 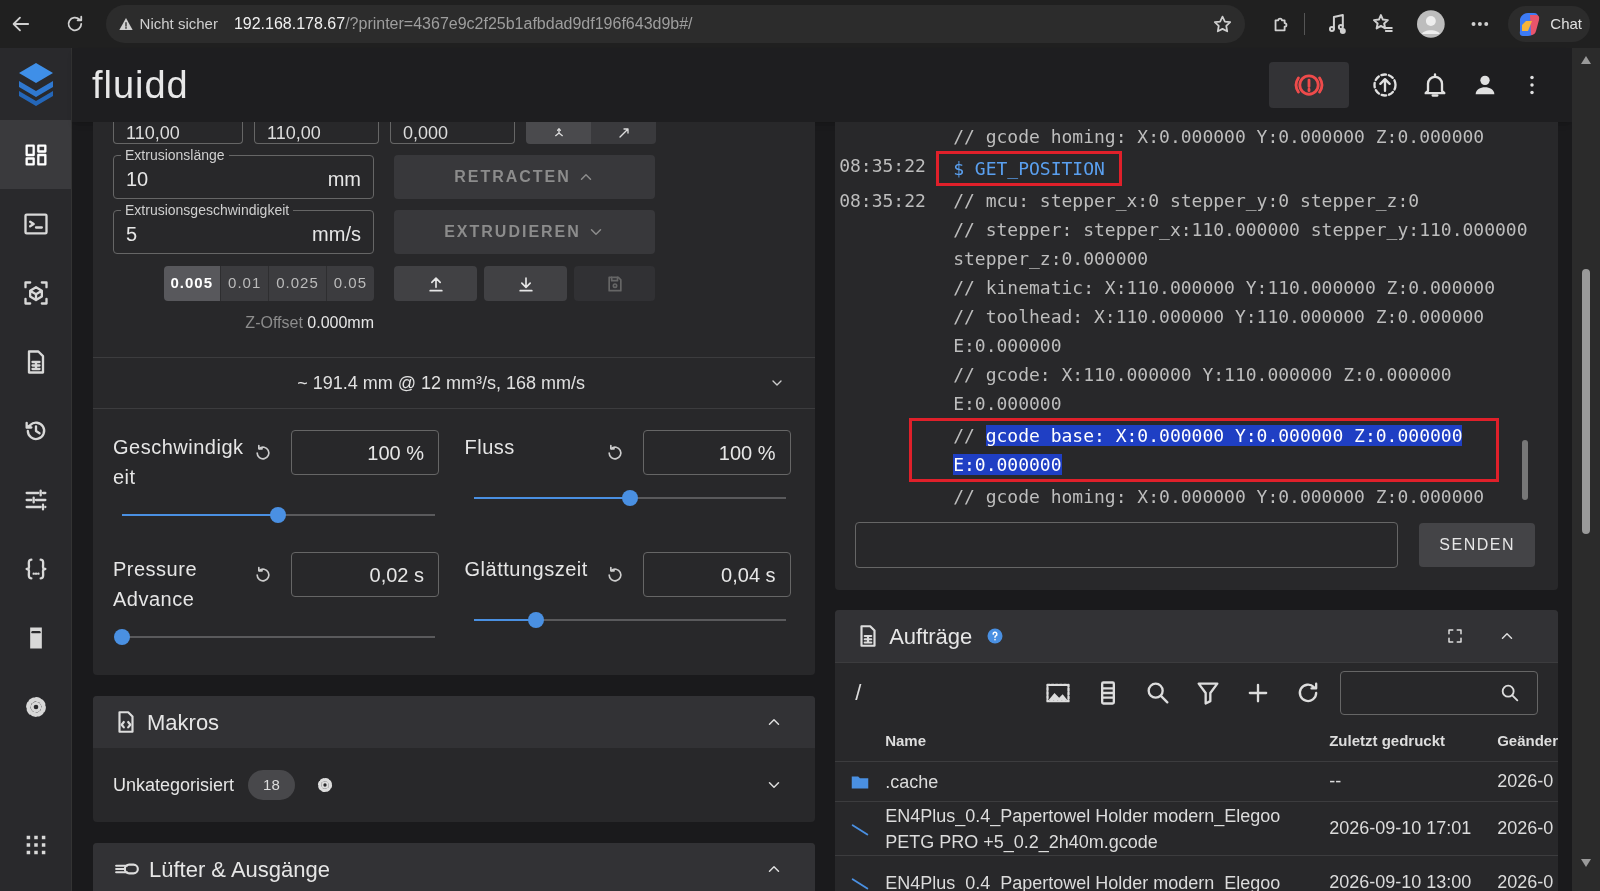 I want to click on macro-category-row: Unkategorisiert 18, so click(x=454, y=785).